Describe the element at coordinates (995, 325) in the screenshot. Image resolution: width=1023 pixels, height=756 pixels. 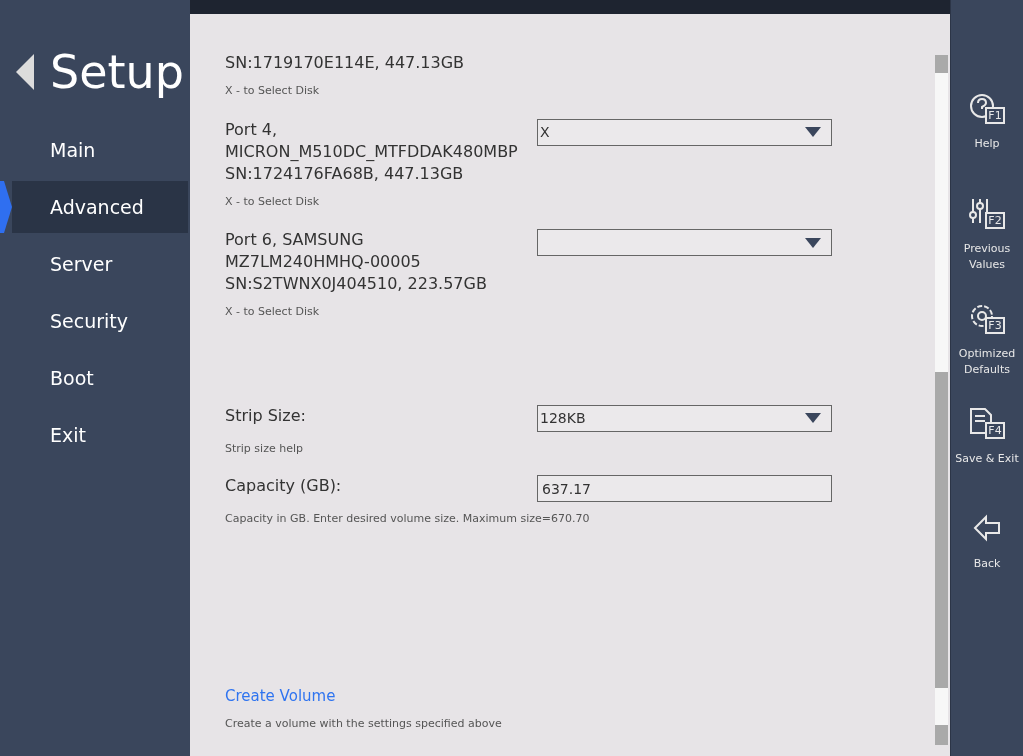
I see `function-key-label: F3` at that location.